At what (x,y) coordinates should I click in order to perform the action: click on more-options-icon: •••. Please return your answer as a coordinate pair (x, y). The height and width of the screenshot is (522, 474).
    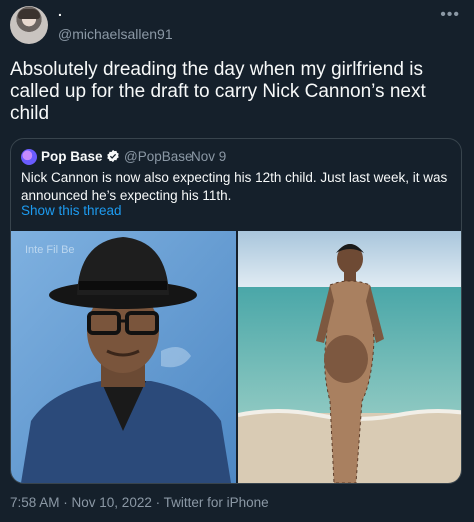
    Looking at the image, I should click on (450, 15).